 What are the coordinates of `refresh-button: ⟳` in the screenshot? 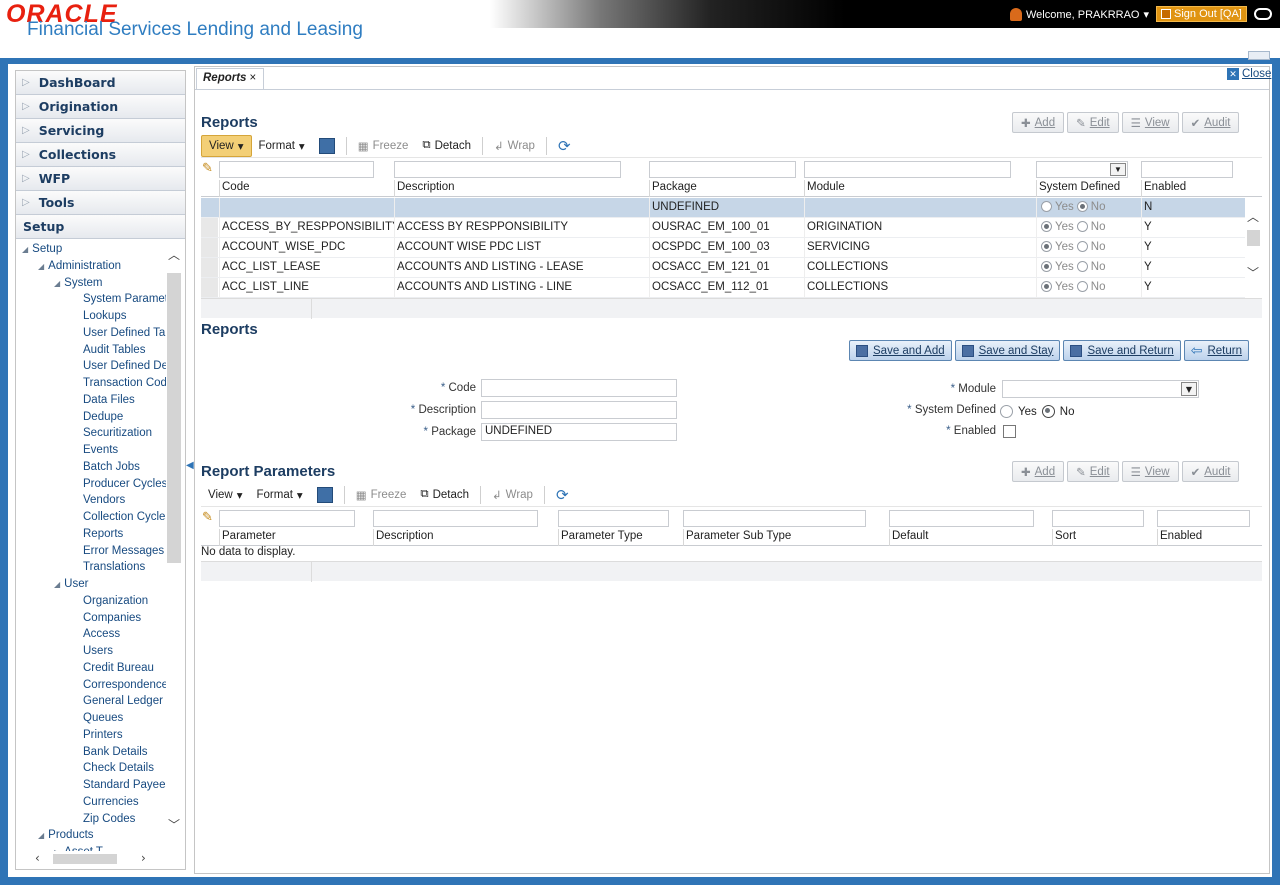 It's located at (564, 146).